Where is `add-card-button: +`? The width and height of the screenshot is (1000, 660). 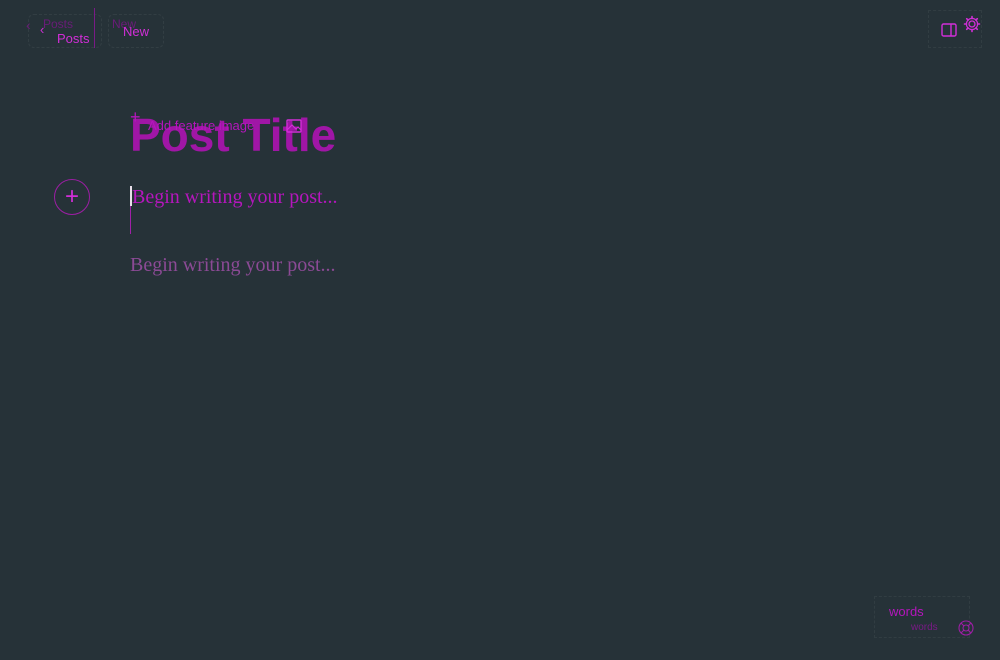 add-card-button: + is located at coordinates (72, 197).